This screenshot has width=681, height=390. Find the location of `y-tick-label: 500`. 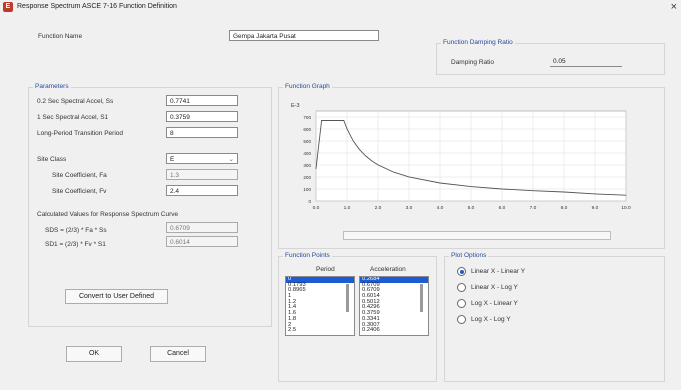

y-tick-label: 500 is located at coordinates (307, 141).